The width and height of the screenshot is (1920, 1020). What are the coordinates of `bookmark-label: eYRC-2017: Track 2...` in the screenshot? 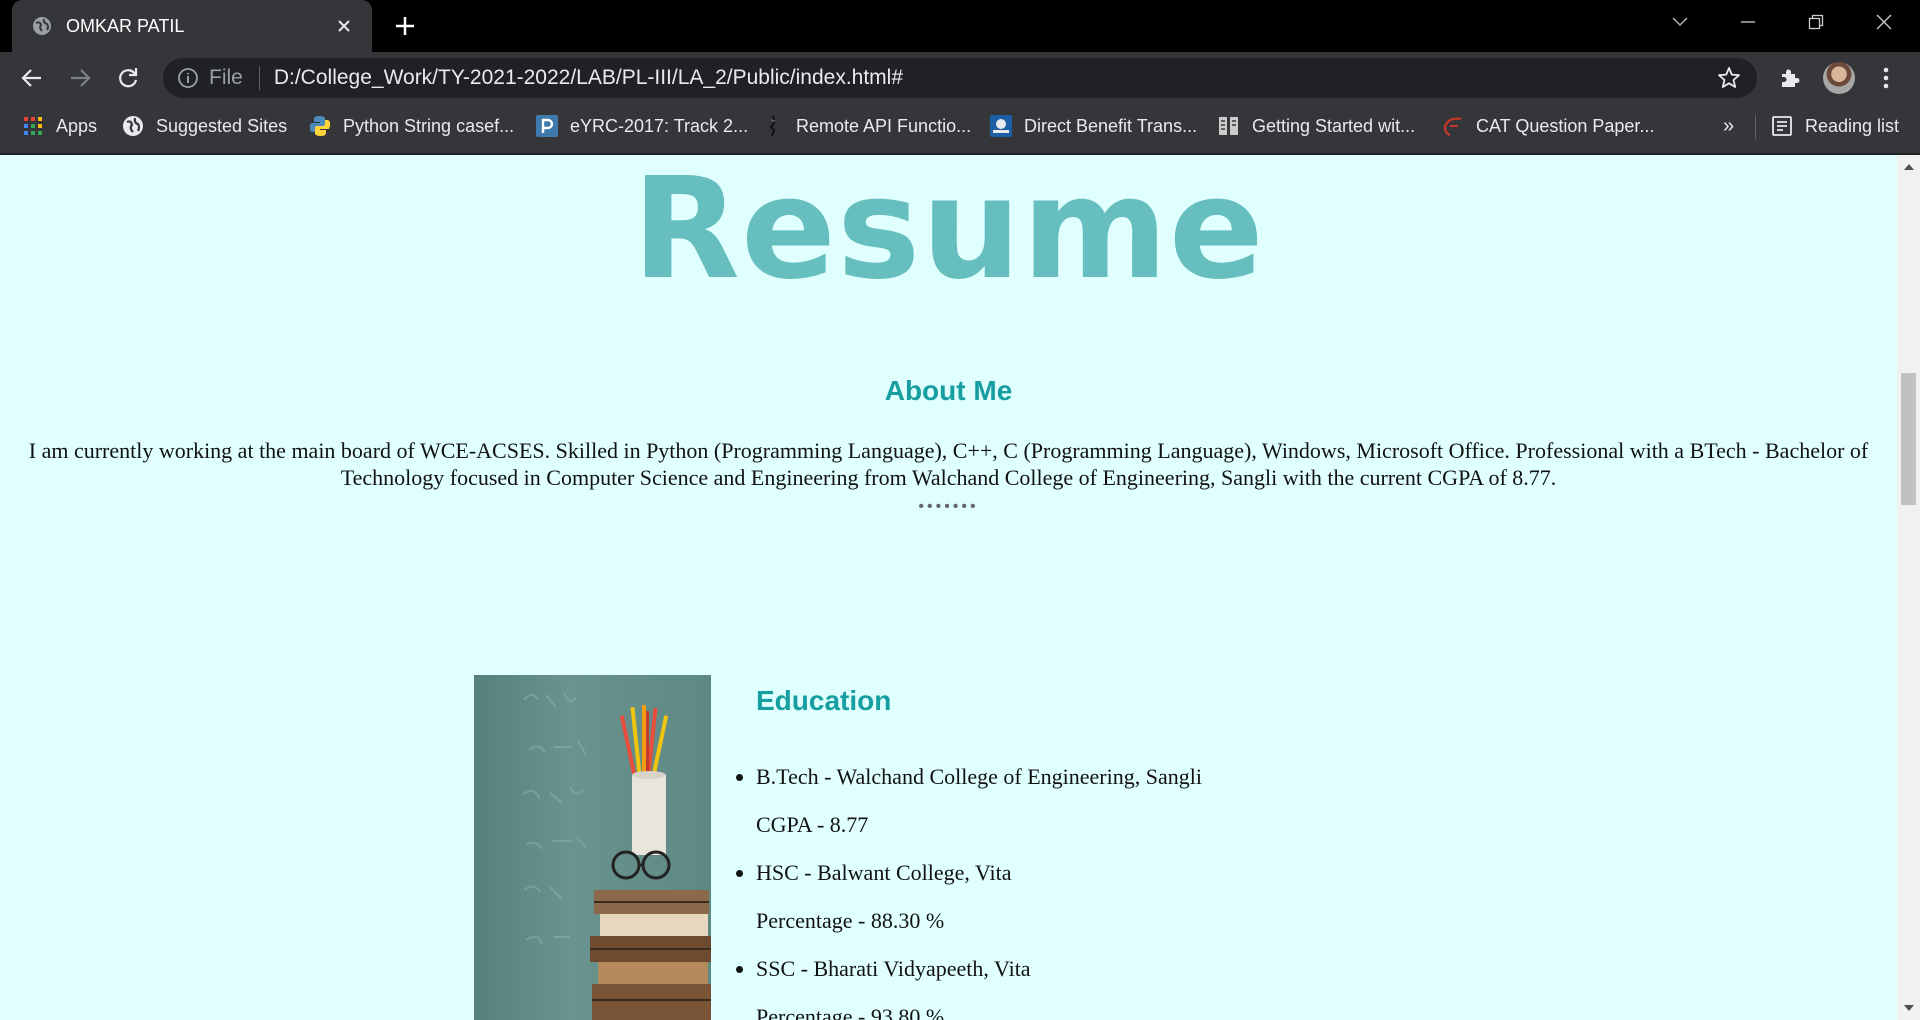 It's located at (659, 125).